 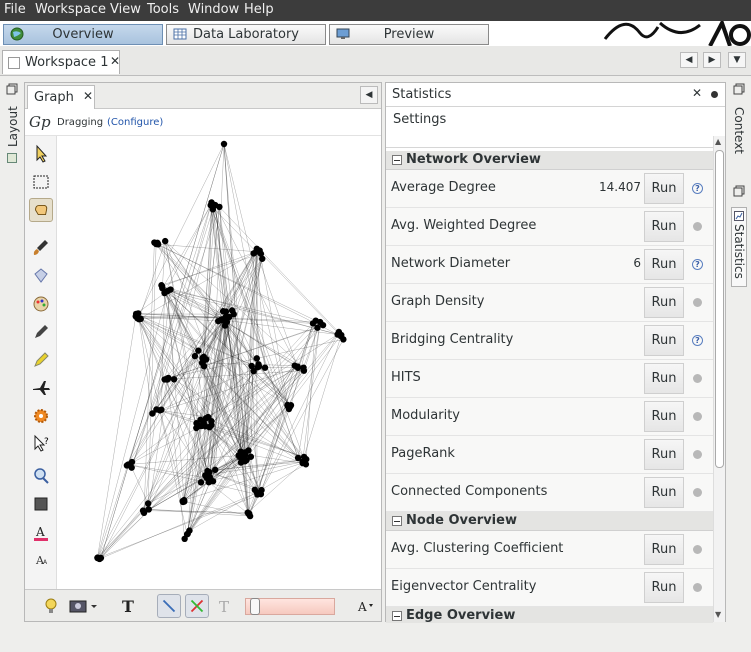 What do you see at coordinates (83, 34) in the screenshot?
I see `overview-button: Overview` at bounding box center [83, 34].